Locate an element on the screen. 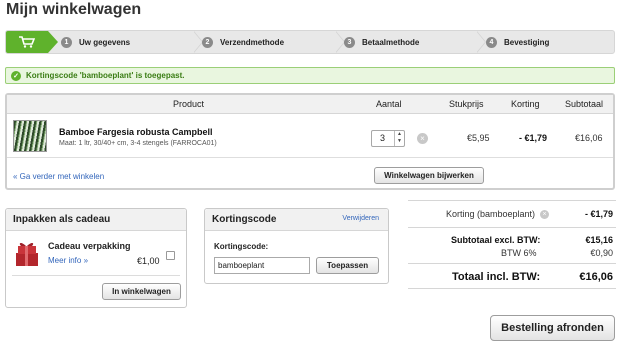  step-4: 4 Bevestiging is located at coordinates (517, 42).